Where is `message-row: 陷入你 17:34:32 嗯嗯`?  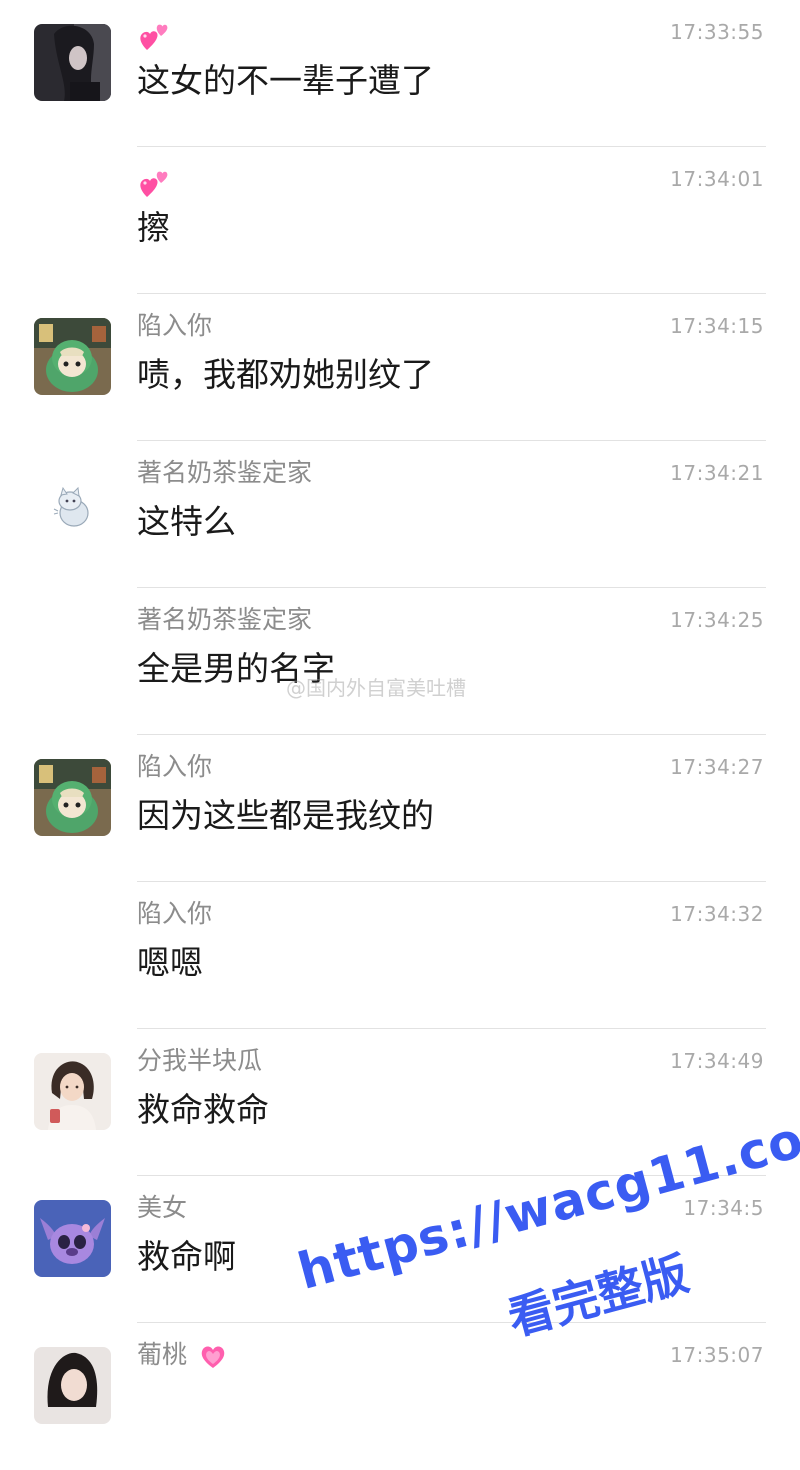 message-row: 陷入你 17:34:32 嗯嗯 is located at coordinates (400, 955).